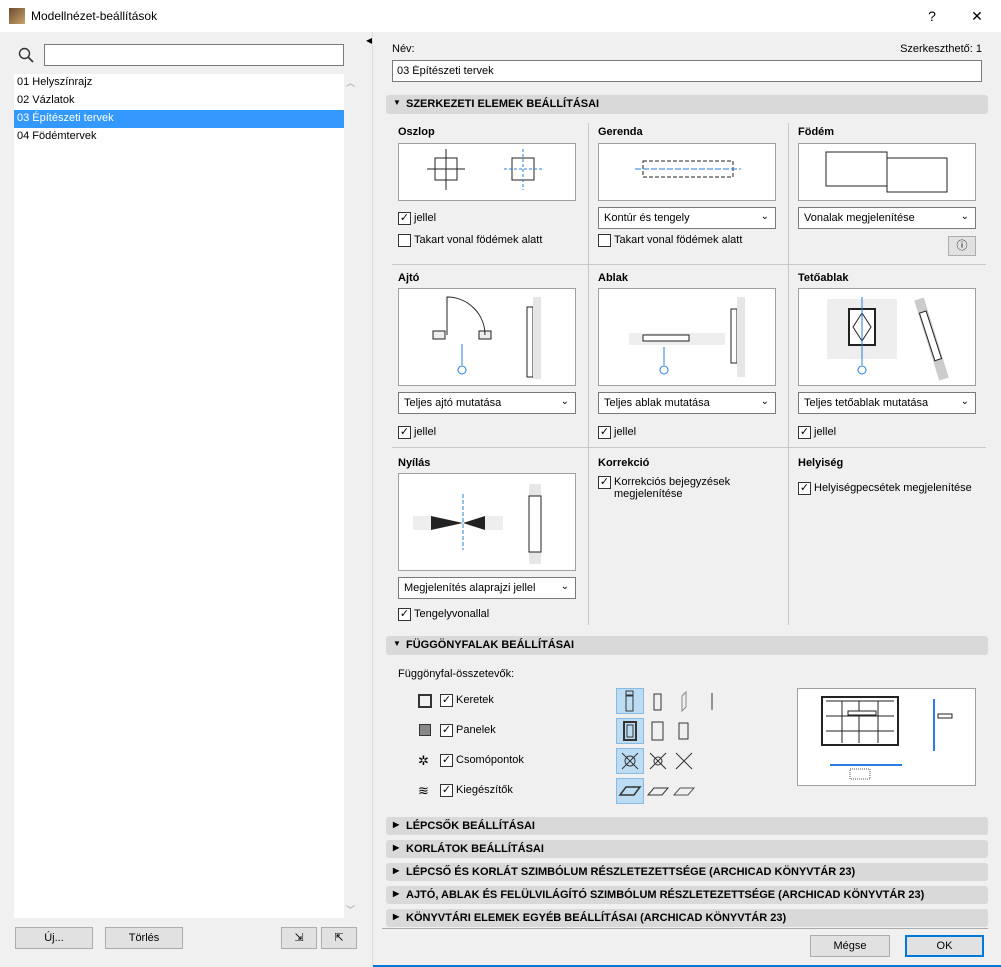  I want to click on scroll-down-icon: ﹀, so click(350, 909).